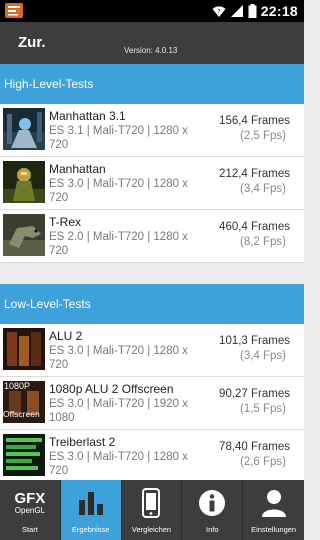 The width and height of the screenshot is (320, 540). I want to click on nav-info-icon-wrap, so click(212, 503).